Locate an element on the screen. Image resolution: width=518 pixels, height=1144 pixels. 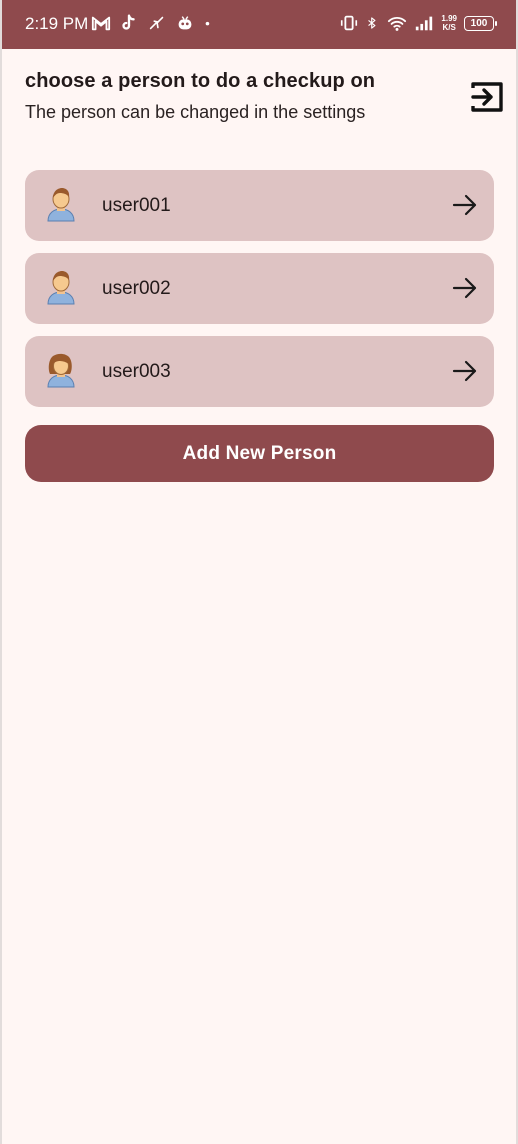
logout-icon is located at coordinates (487, 97).